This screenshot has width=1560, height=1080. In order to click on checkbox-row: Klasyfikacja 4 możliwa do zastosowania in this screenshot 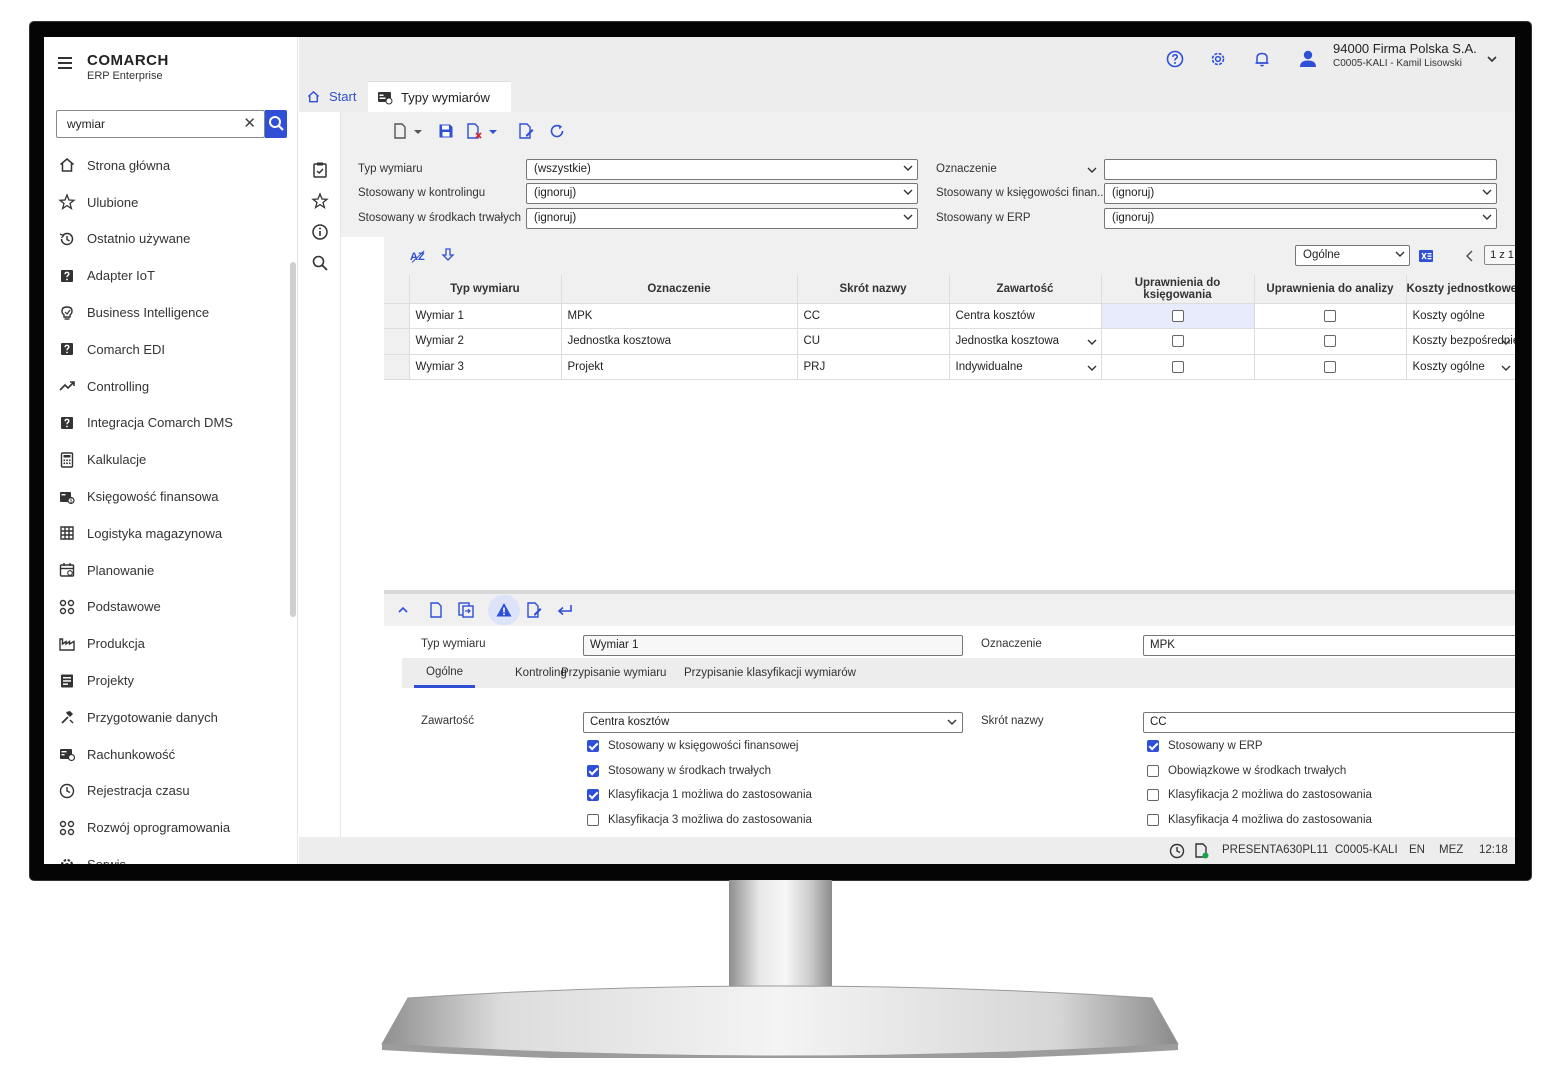, I will do `click(1259, 819)`.